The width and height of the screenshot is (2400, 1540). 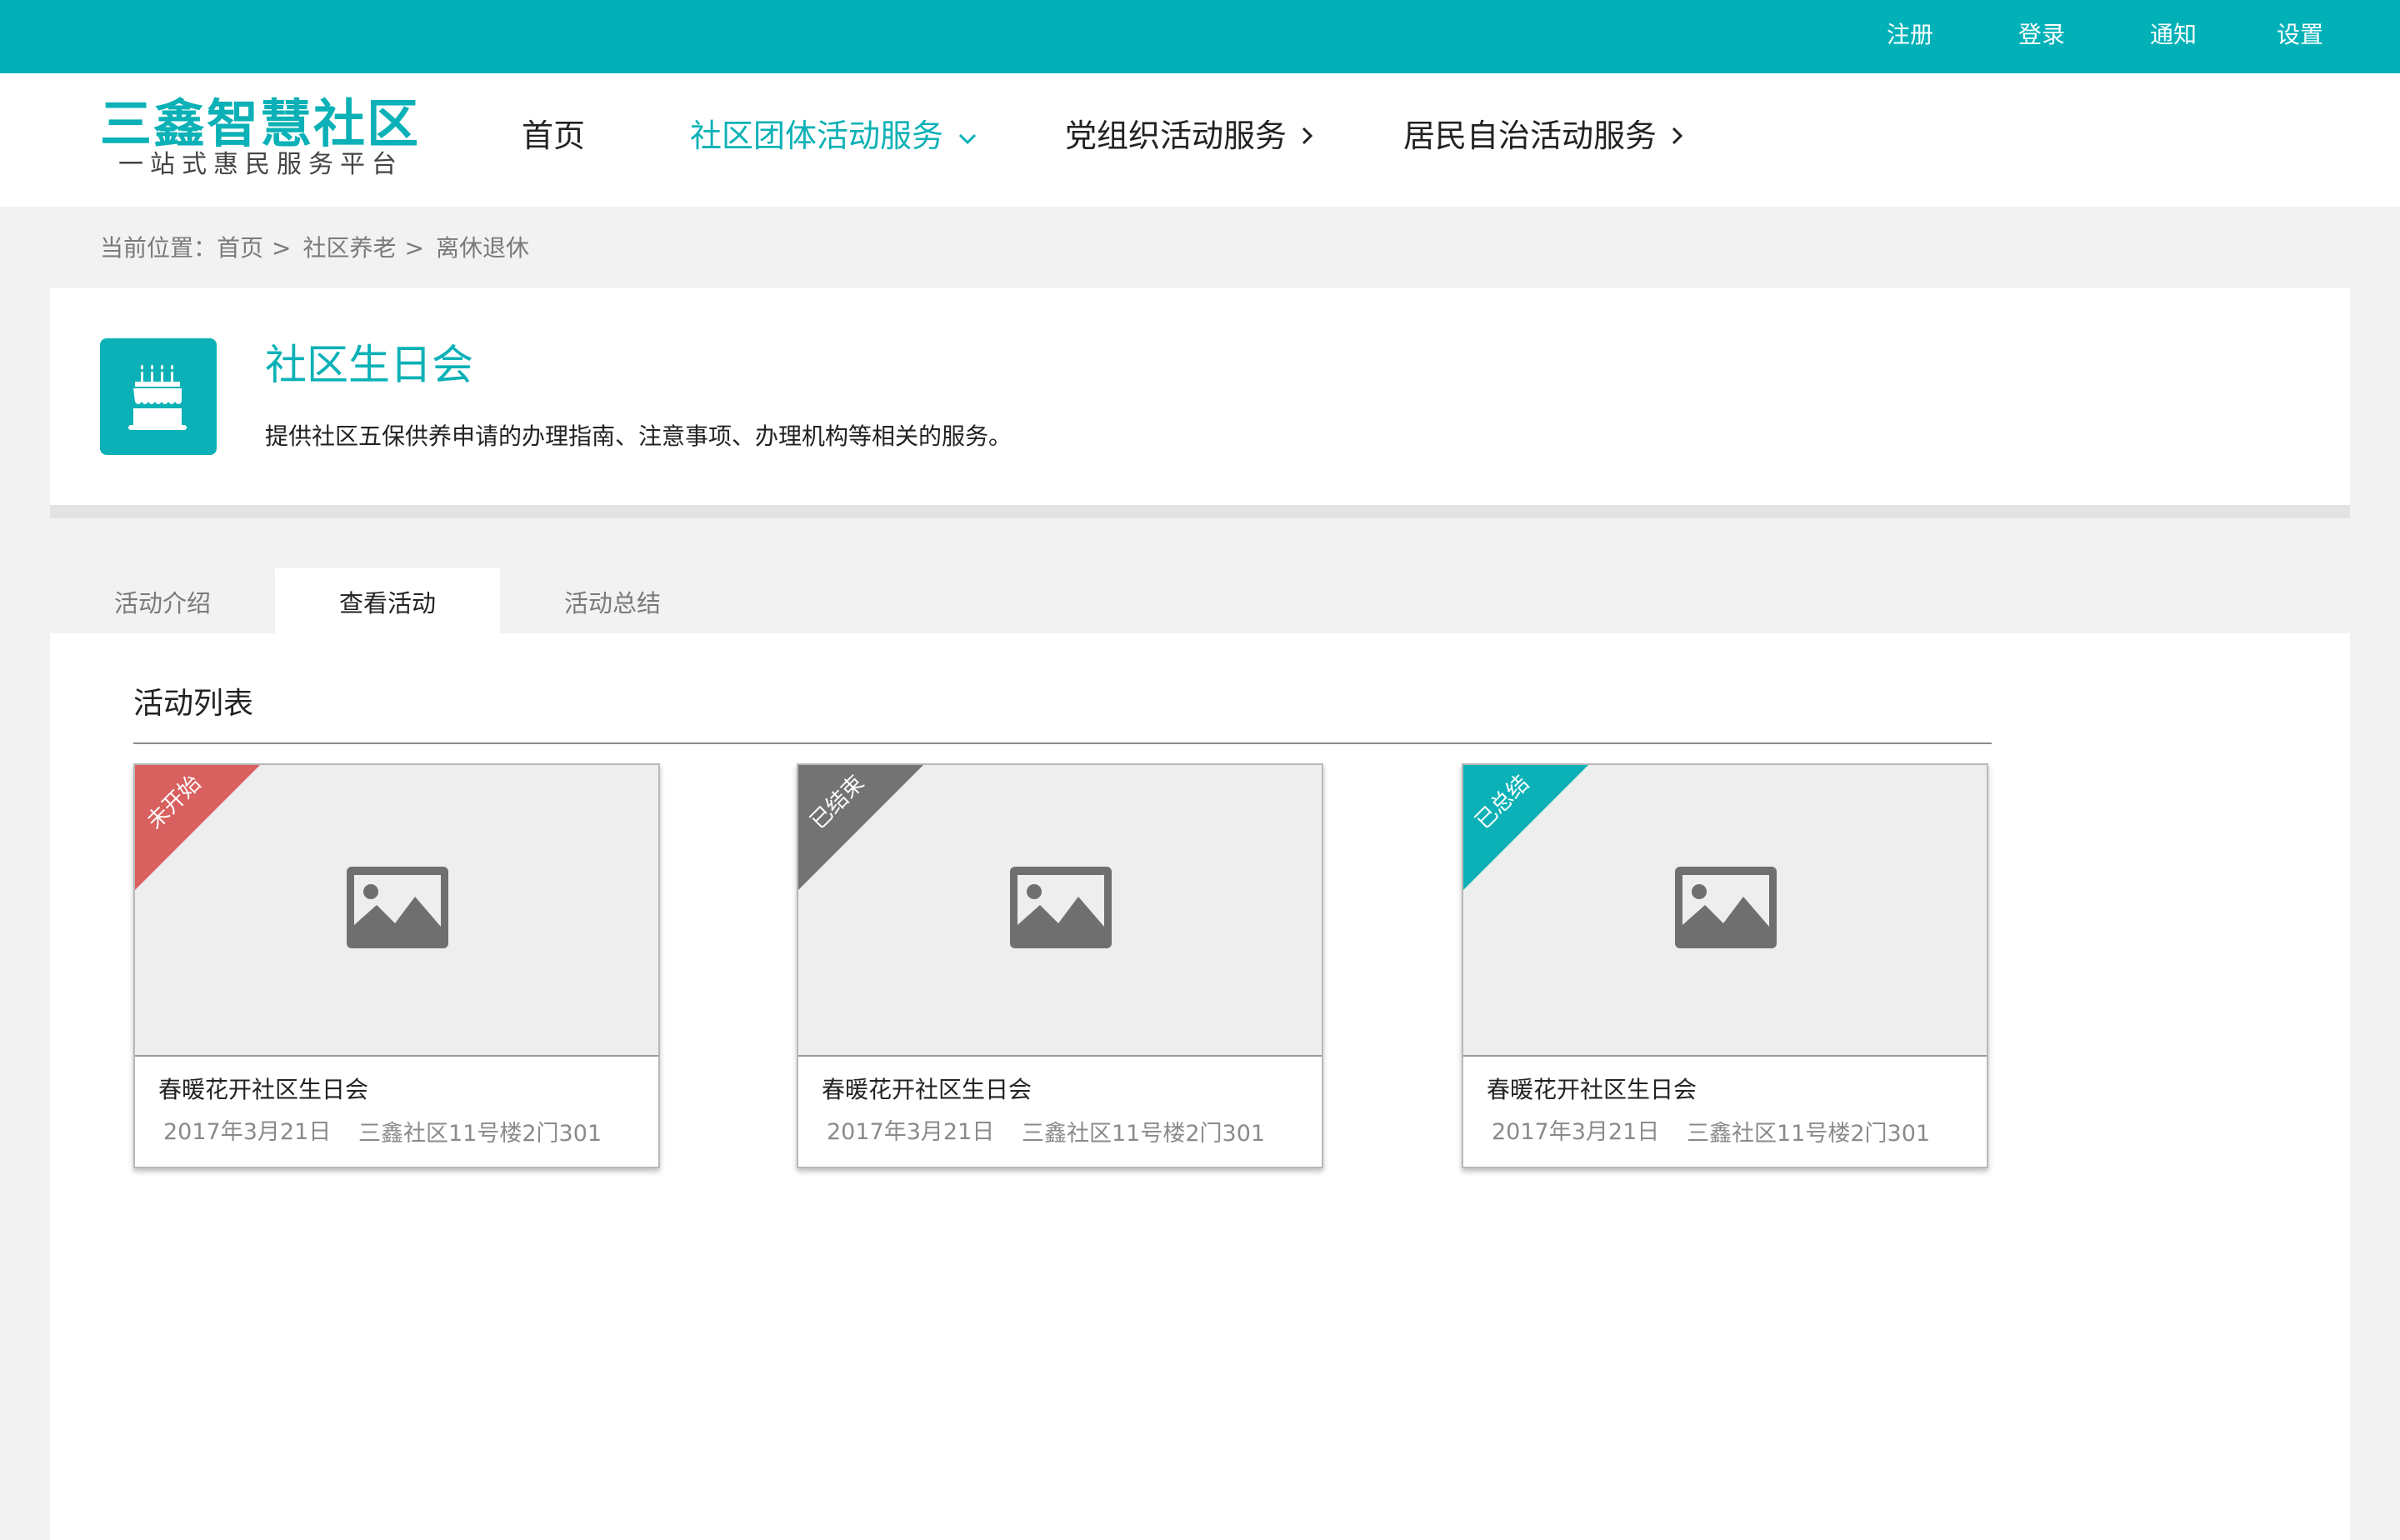 What do you see at coordinates (1060, 965) in the screenshot?
I see `activity-card: 已结束 春暖花开社区生日会 2017年3月21日 三鑫社区11号楼2门301` at bounding box center [1060, 965].